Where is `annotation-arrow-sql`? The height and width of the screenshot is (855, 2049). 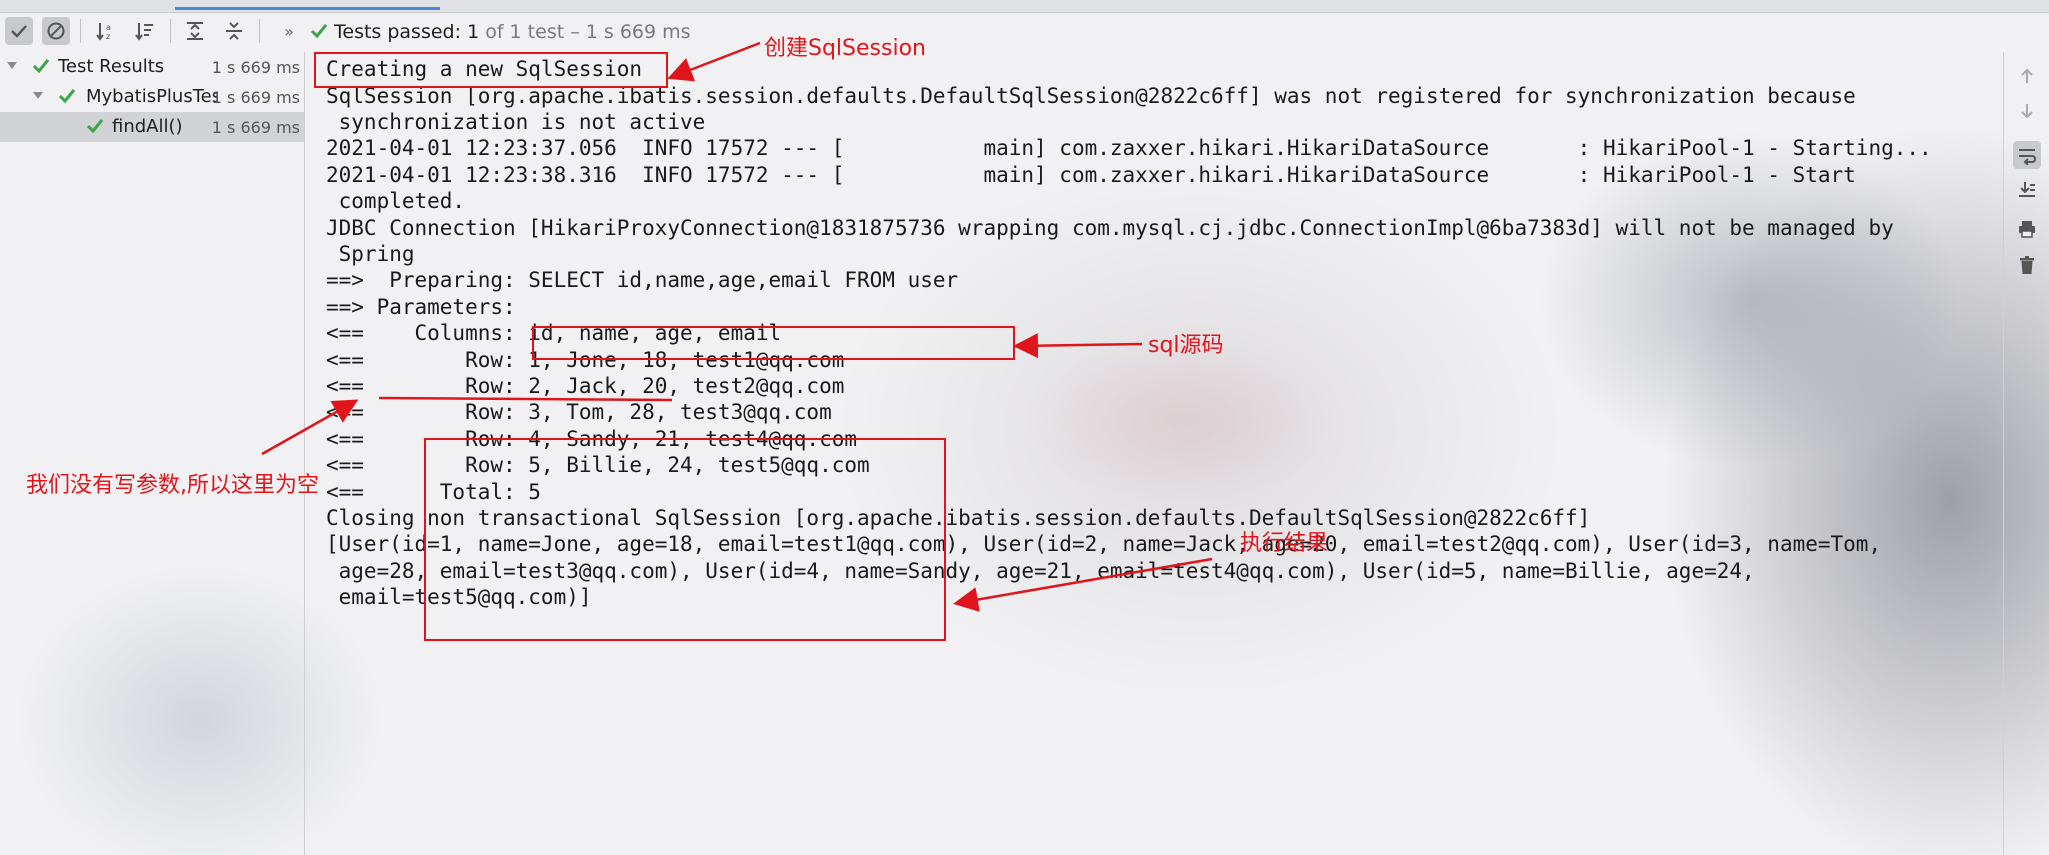
annotation-arrow-sql is located at coordinates (1078, 346).